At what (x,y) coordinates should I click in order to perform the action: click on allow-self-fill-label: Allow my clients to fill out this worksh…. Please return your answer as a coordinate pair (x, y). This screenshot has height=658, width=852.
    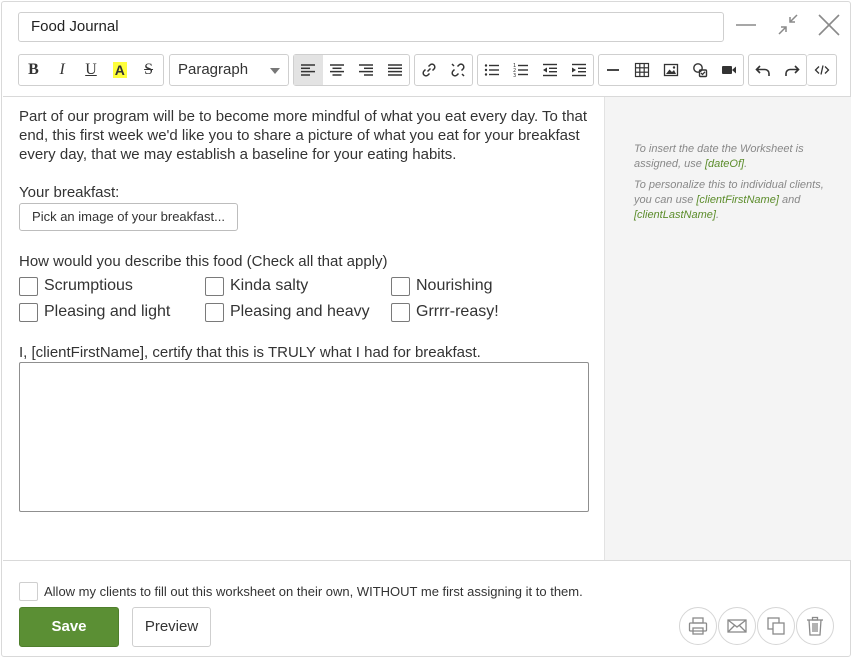
    Looking at the image, I should click on (313, 591).